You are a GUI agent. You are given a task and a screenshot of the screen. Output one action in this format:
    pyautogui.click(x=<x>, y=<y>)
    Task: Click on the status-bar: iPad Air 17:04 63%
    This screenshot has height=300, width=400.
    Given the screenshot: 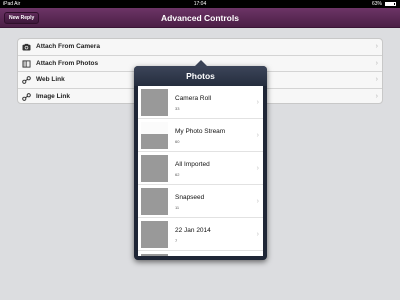 What is the action you would take?
    pyautogui.click(x=200, y=4)
    